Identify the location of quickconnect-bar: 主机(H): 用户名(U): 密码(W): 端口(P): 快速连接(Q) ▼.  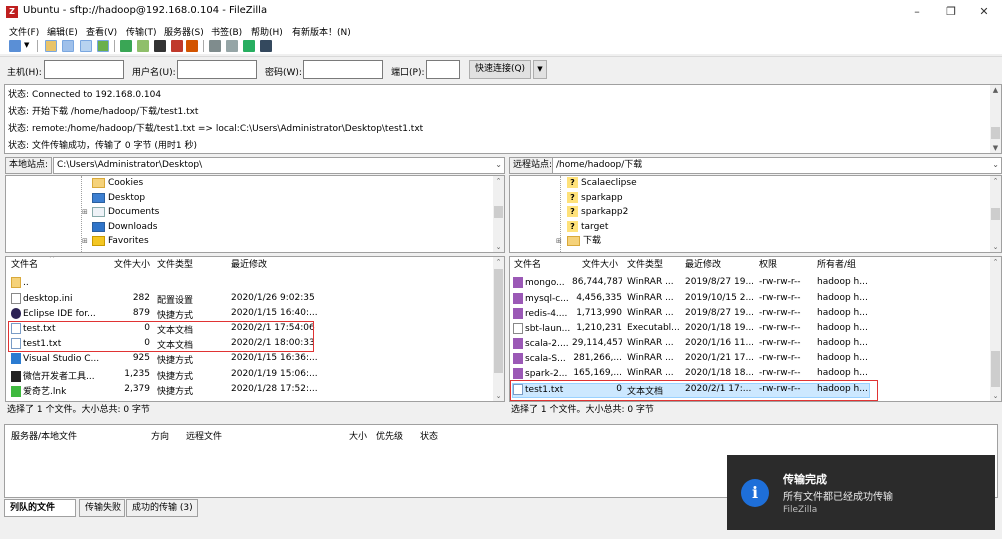
(501, 69).